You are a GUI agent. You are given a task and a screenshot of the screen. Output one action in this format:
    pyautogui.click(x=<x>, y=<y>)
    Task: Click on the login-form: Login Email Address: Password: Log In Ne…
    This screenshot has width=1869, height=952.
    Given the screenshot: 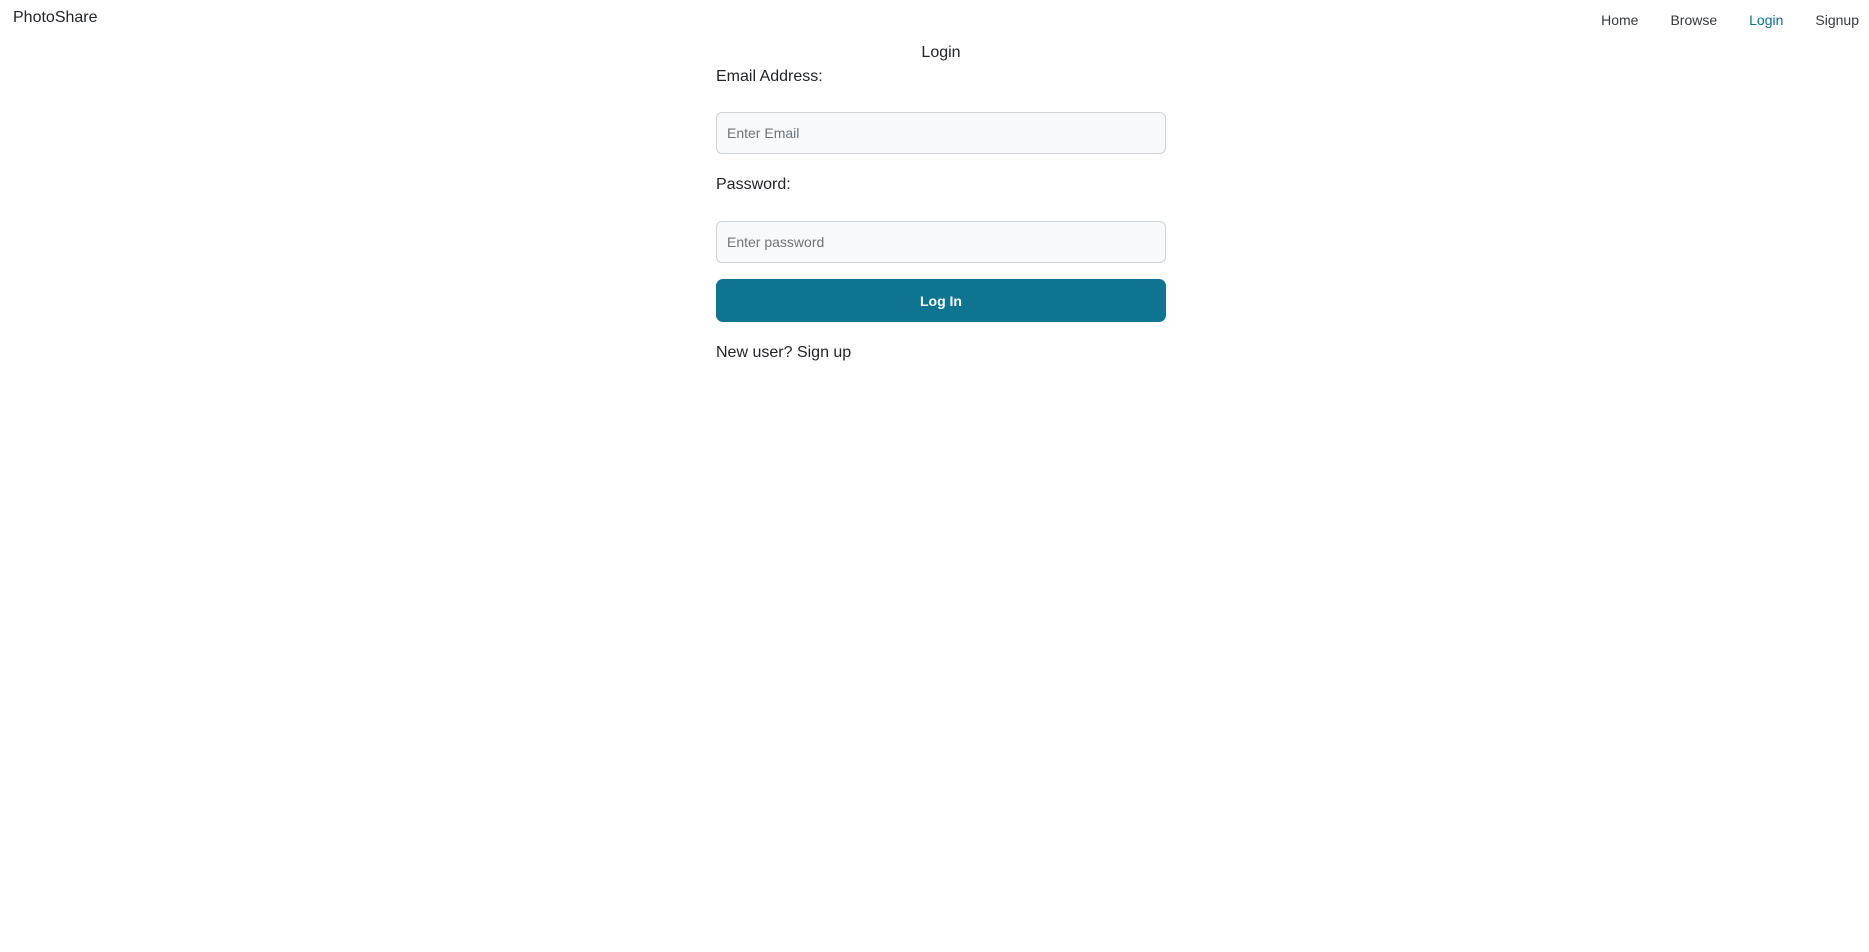 What is the action you would take?
    pyautogui.click(x=941, y=203)
    